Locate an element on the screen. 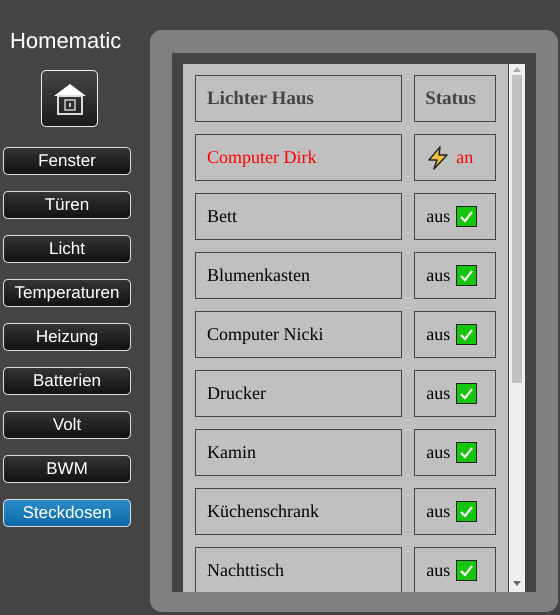 This screenshot has width=560, height=615. nav-button: Fenster is located at coordinates (67, 161).